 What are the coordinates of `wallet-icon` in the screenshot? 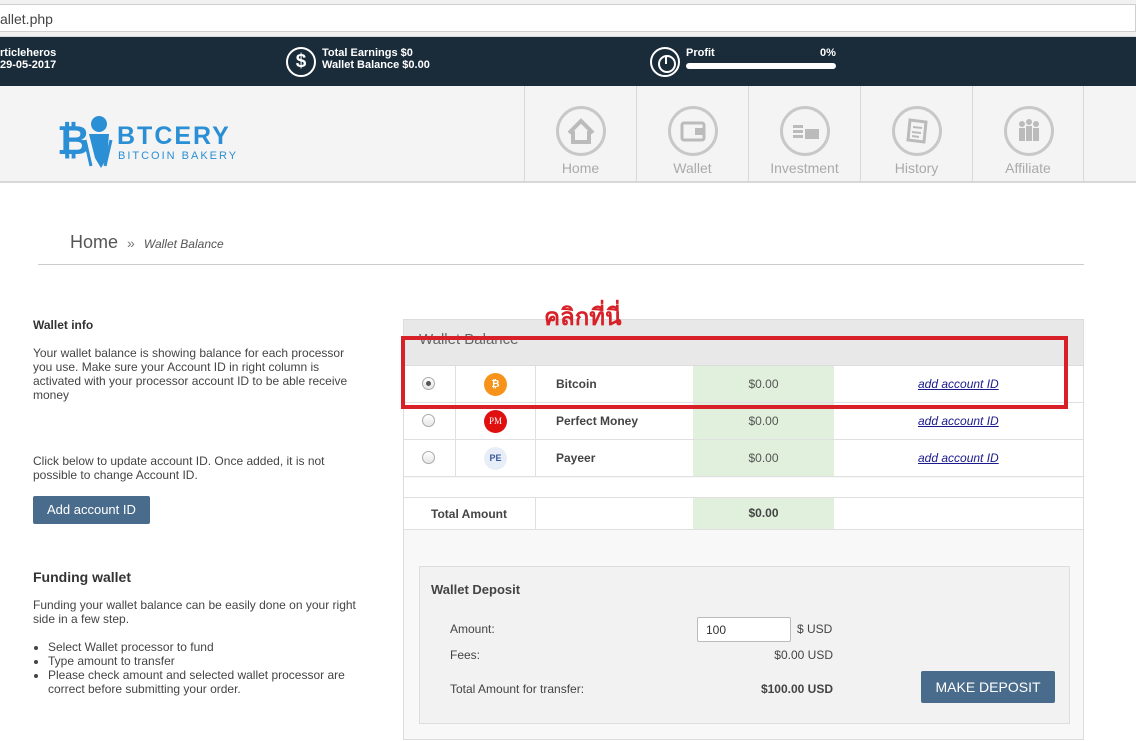 It's located at (693, 131).